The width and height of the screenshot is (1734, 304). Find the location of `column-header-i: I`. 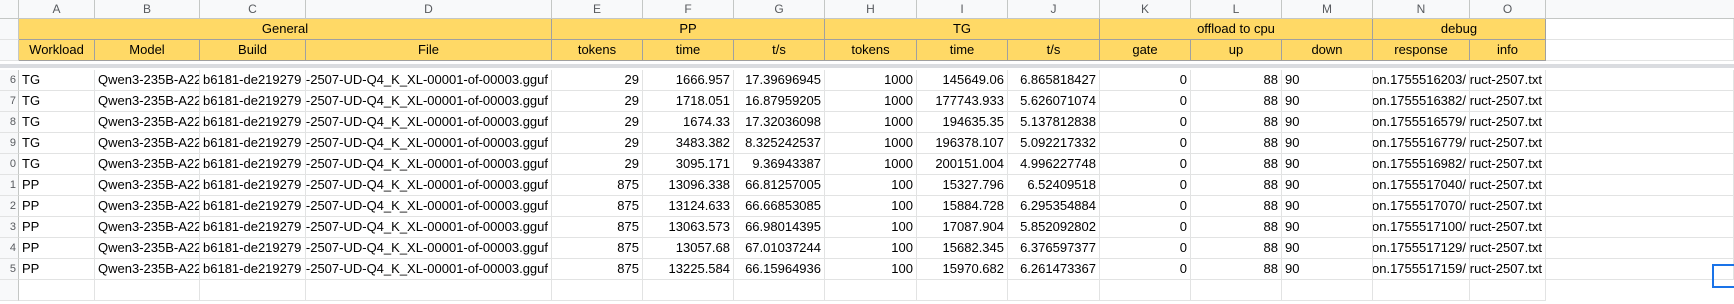

column-header-i: I is located at coordinates (962, 9).